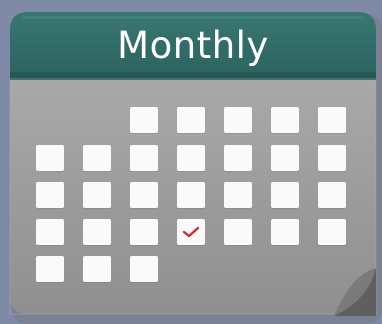 The width and height of the screenshot is (382, 324). I want to click on day-cell-checked, so click(191, 232).